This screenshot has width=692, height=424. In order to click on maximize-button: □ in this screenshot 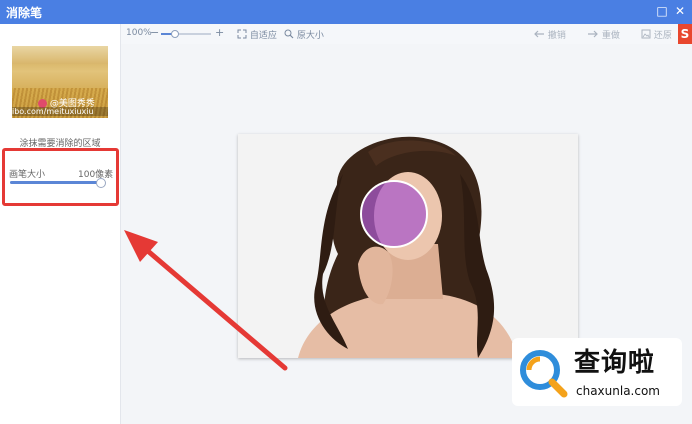, I will do `click(662, 11)`.